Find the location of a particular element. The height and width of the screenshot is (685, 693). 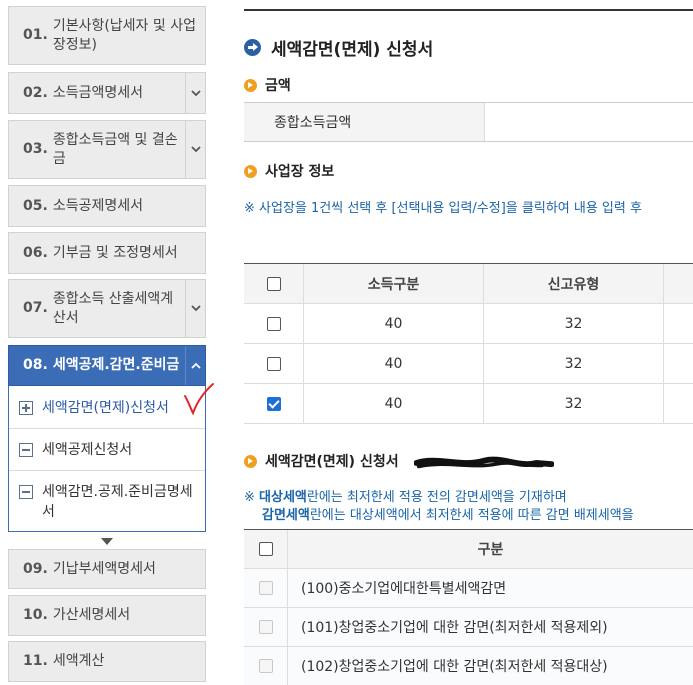

notice-bold: 대상세액 is located at coordinates (283, 497).